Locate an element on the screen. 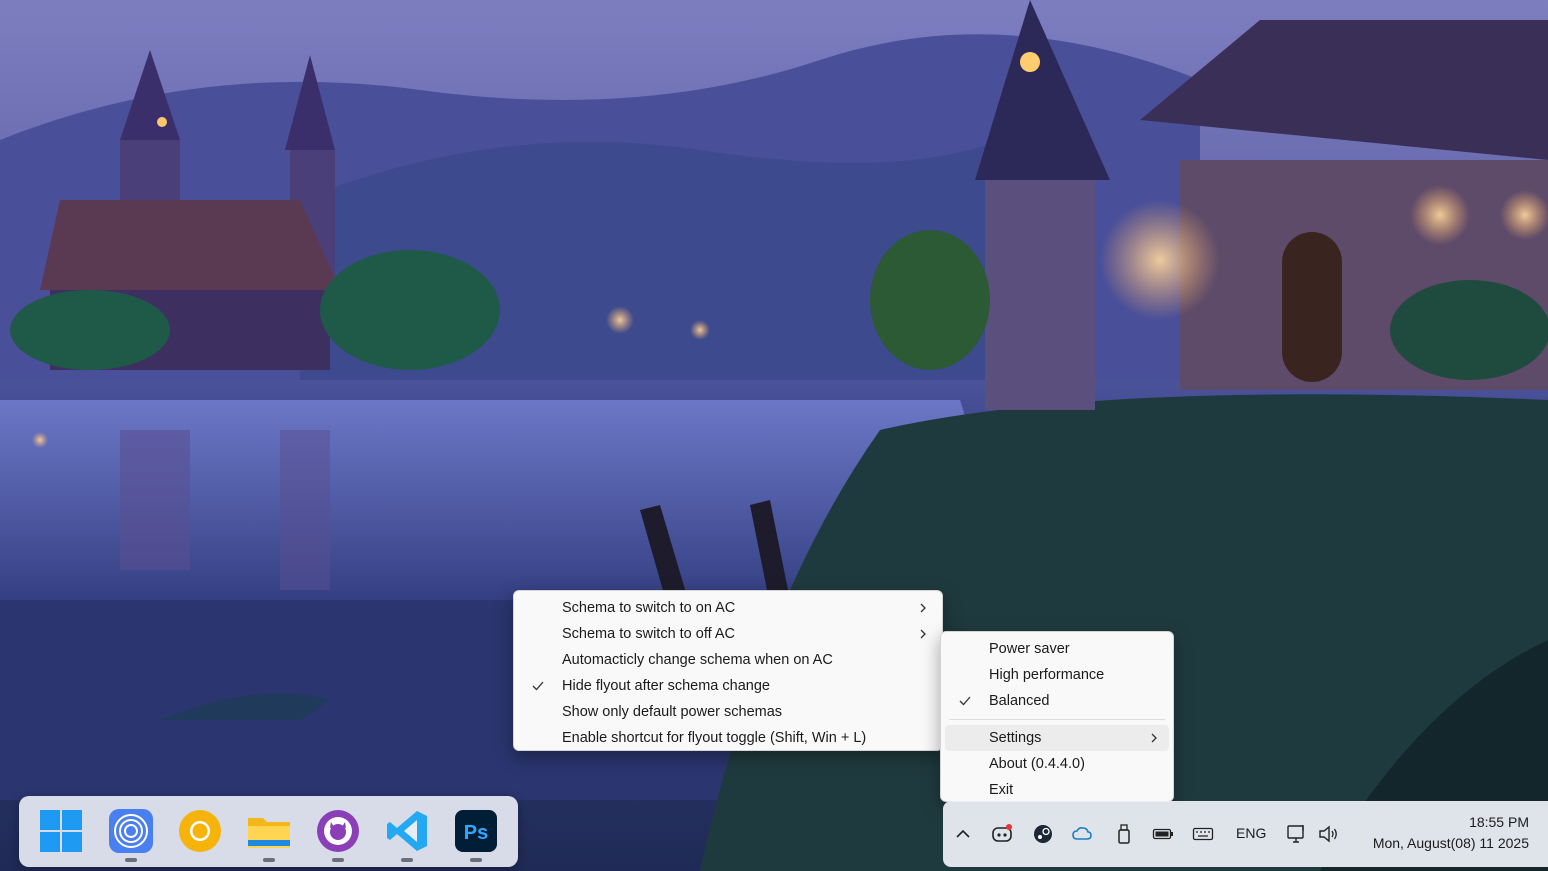 This screenshot has width=1548, height=871. steam-icon is located at coordinates (1043, 834).